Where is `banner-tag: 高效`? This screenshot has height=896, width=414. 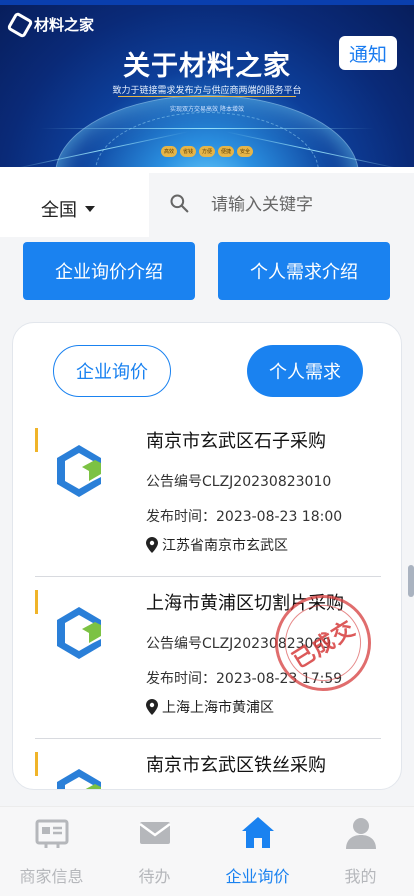 banner-tag: 高效 is located at coordinates (168, 151).